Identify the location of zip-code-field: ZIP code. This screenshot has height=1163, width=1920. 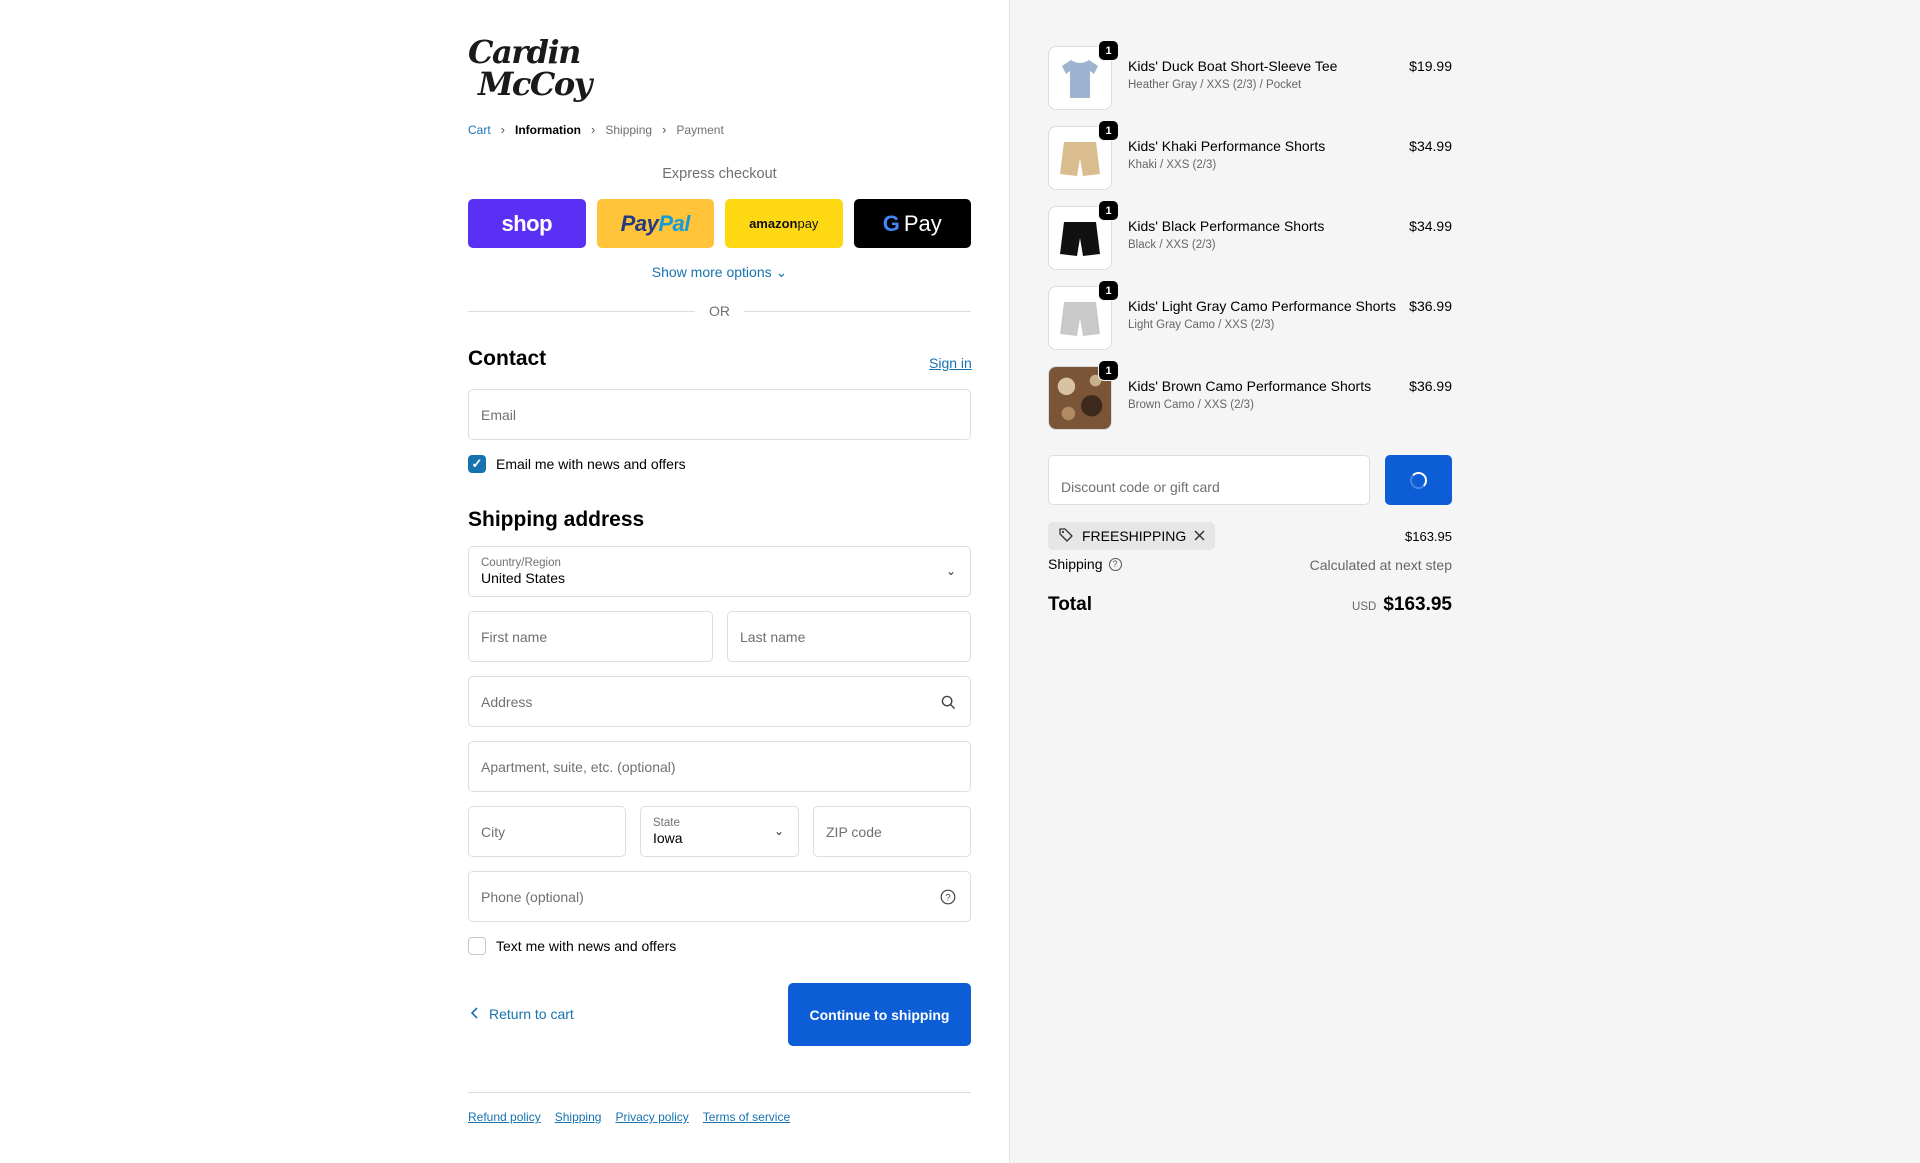
(892, 831).